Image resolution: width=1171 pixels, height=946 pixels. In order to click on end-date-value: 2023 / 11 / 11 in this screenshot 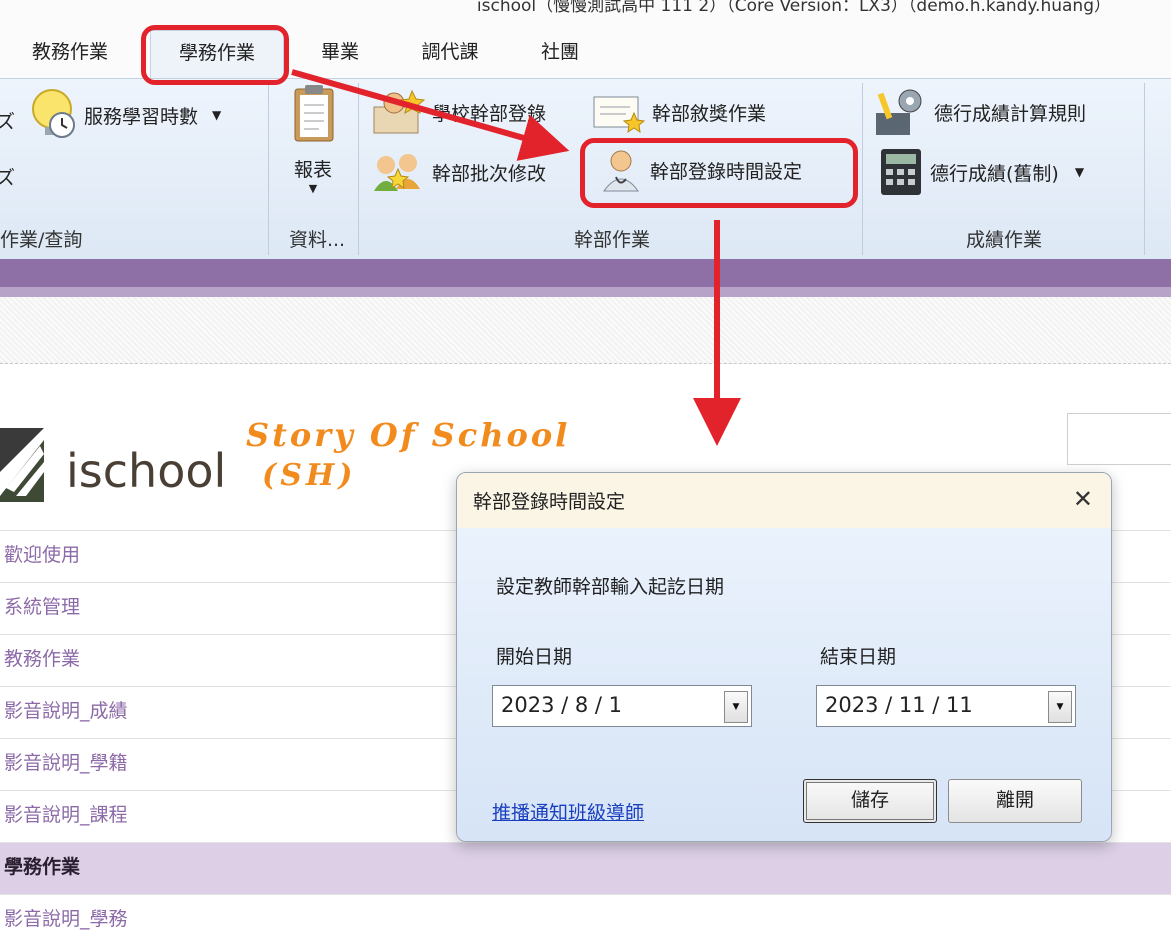, I will do `click(899, 705)`.